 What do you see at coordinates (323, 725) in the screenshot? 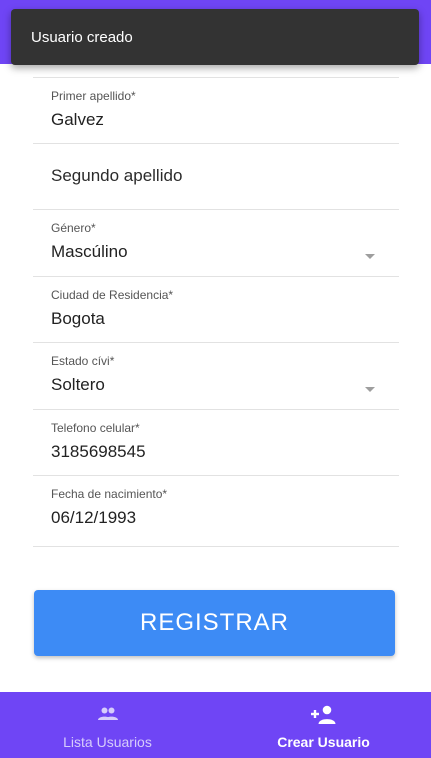
I see `nav-item-crear-usuario: Crear Usuario` at bounding box center [323, 725].